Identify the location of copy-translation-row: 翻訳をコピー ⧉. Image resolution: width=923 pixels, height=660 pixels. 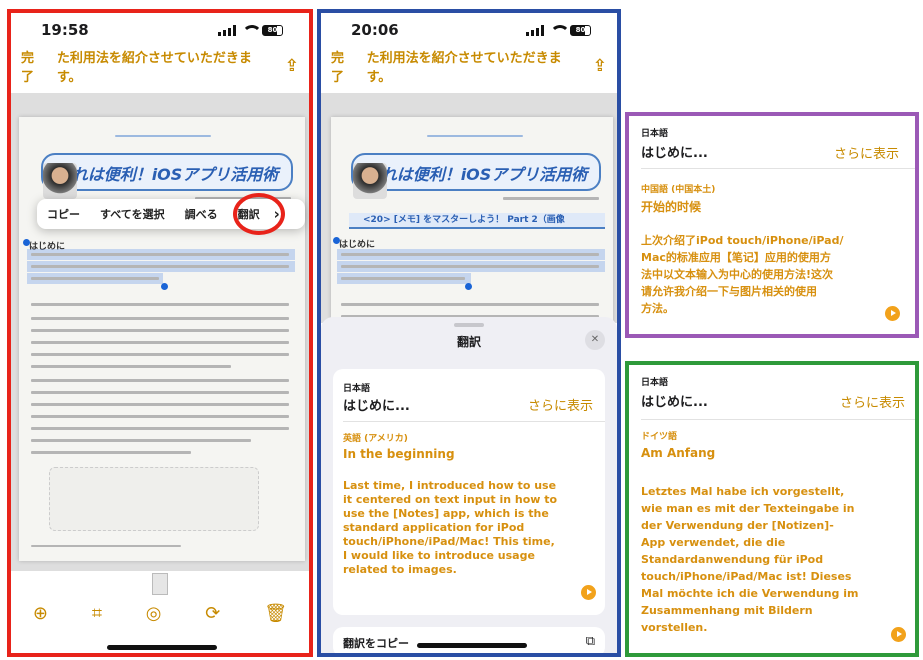
(469, 640).